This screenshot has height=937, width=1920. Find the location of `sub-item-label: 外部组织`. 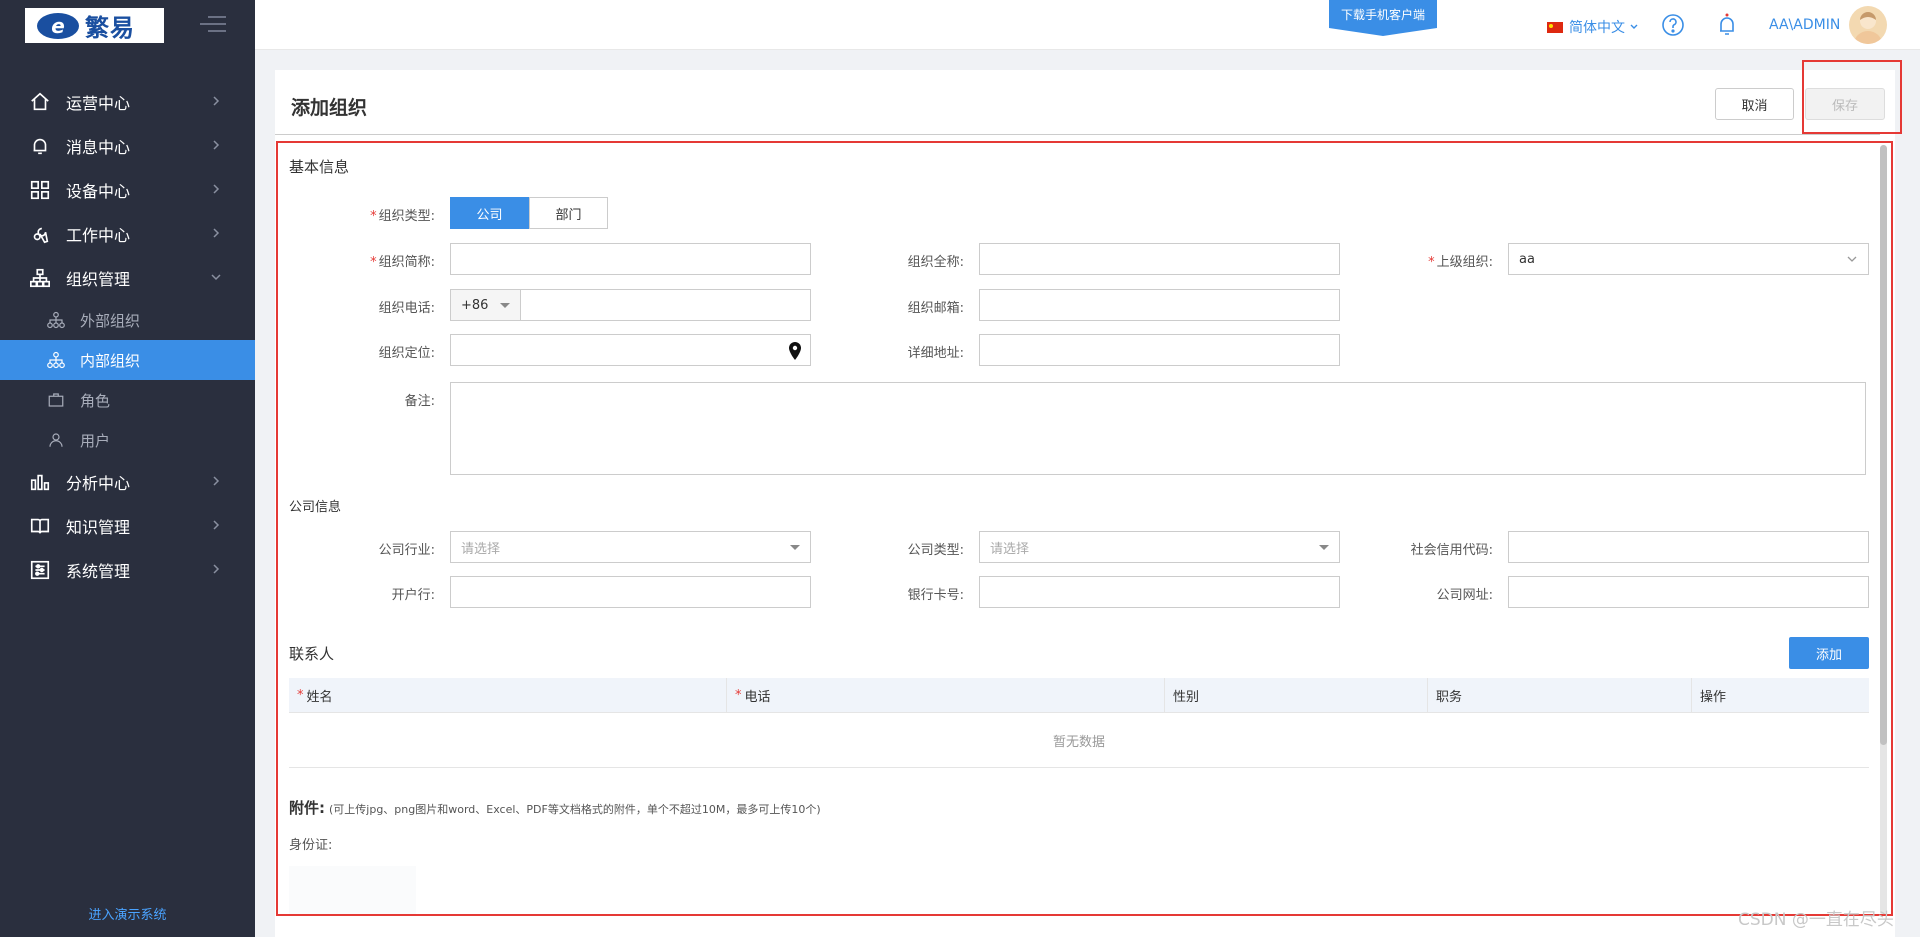

sub-item-label: 外部组织 is located at coordinates (110, 320).